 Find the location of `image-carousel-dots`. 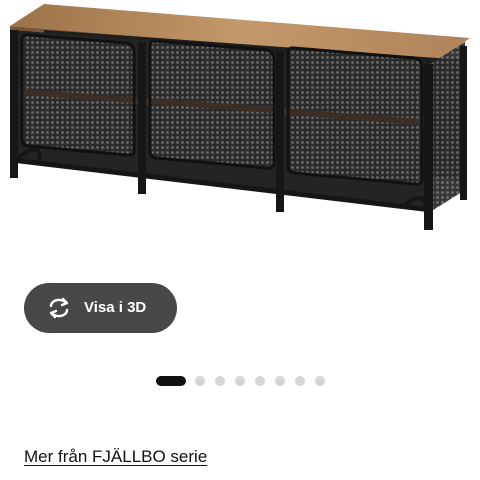

image-carousel-dots is located at coordinates (245, 381).